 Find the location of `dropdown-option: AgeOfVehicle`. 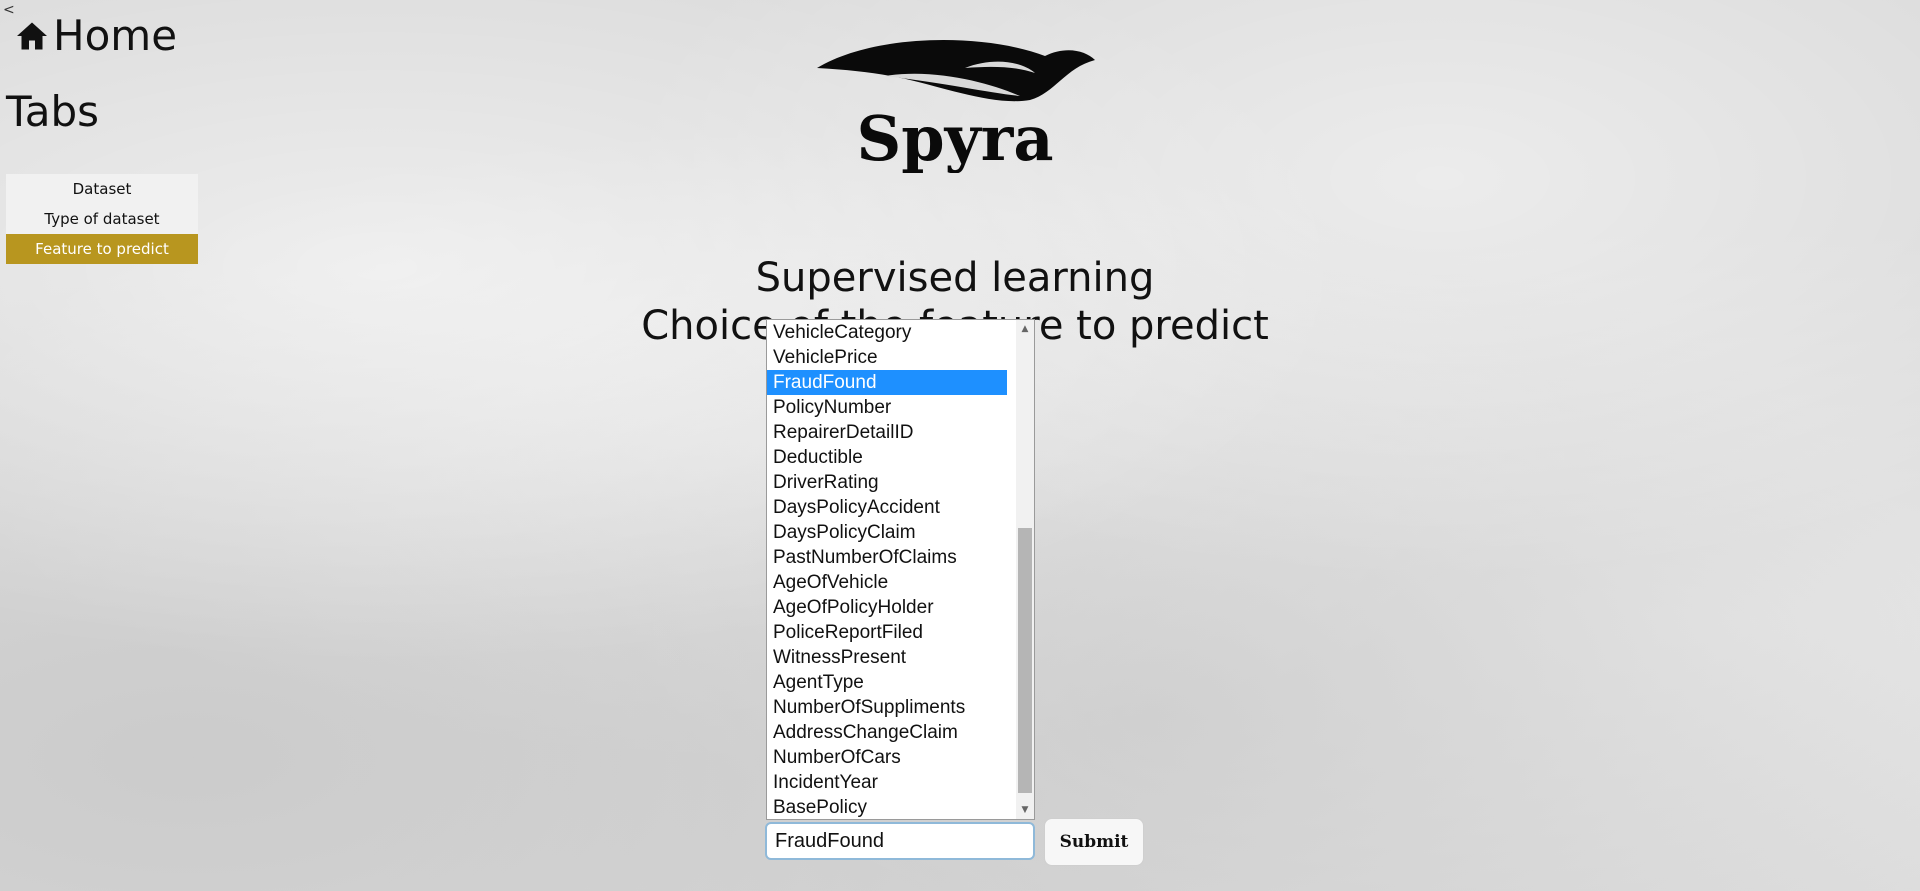

dropdown-option: AgeOfVehicle is located at coordinates (887, 582).